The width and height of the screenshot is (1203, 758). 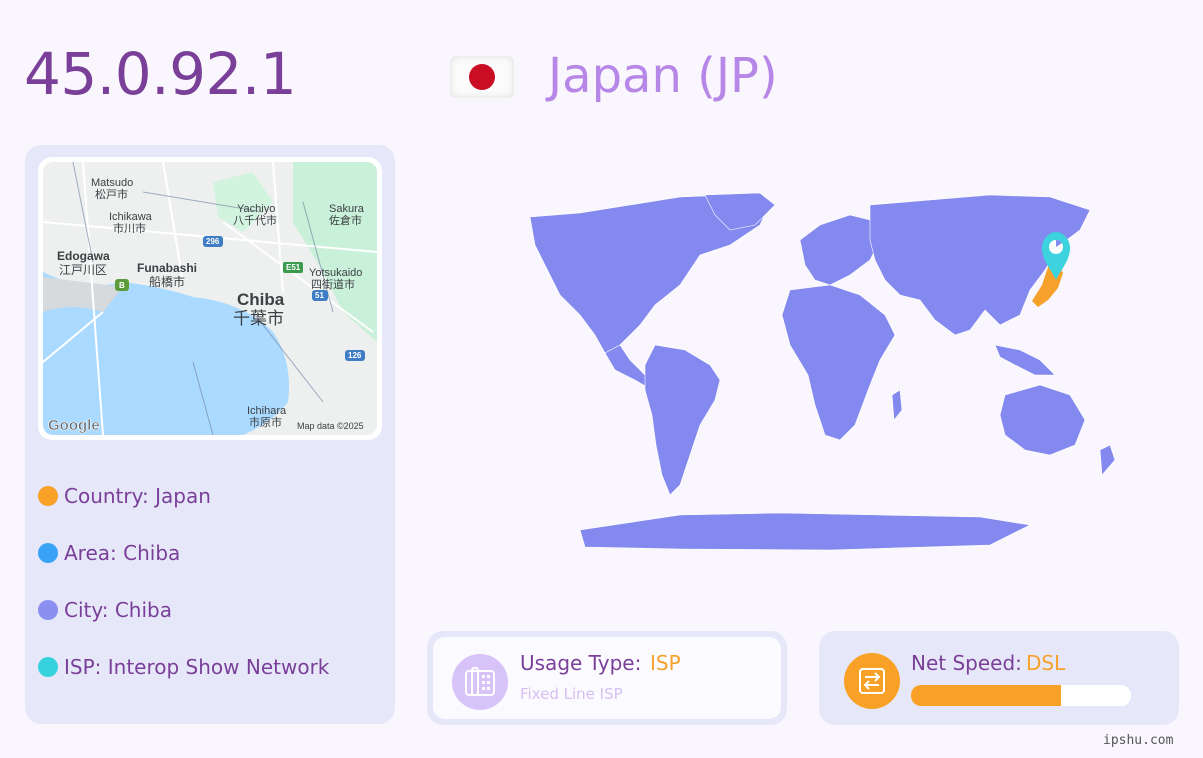 I want to click on map-label-ichikawa: Ichikawa, so click(x=131, y=217).